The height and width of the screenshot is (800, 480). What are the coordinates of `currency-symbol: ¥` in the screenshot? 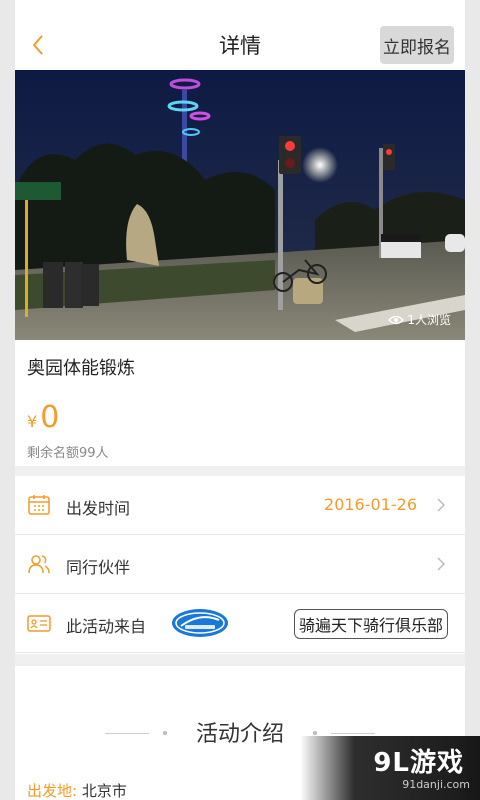 It's located at (32, 421).